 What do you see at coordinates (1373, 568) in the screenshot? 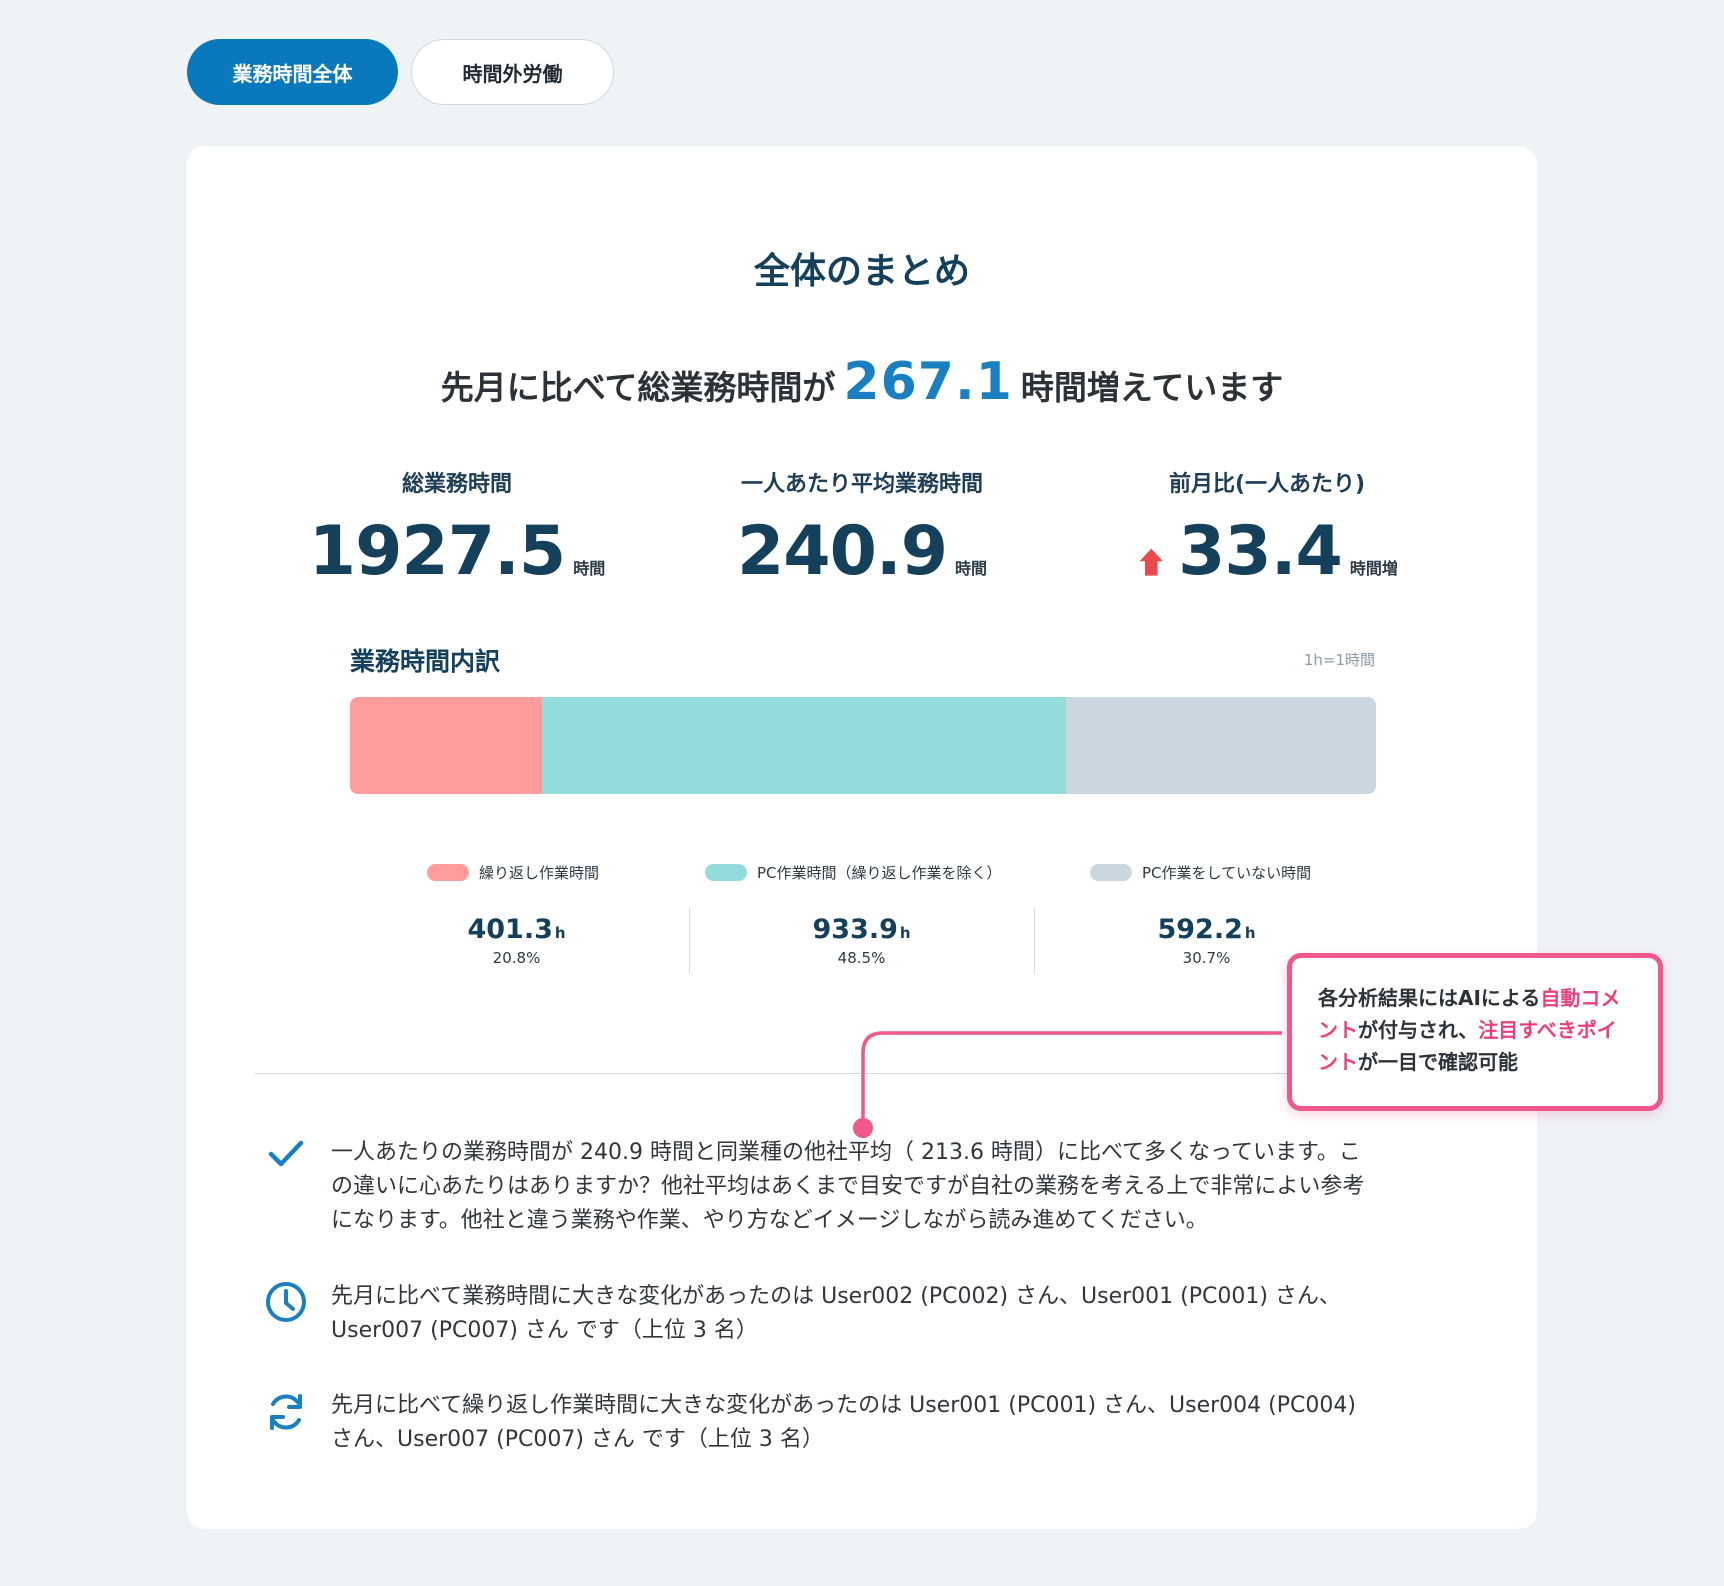
I see `stat-unit: 時間増` at bounding box center [1373, 568].